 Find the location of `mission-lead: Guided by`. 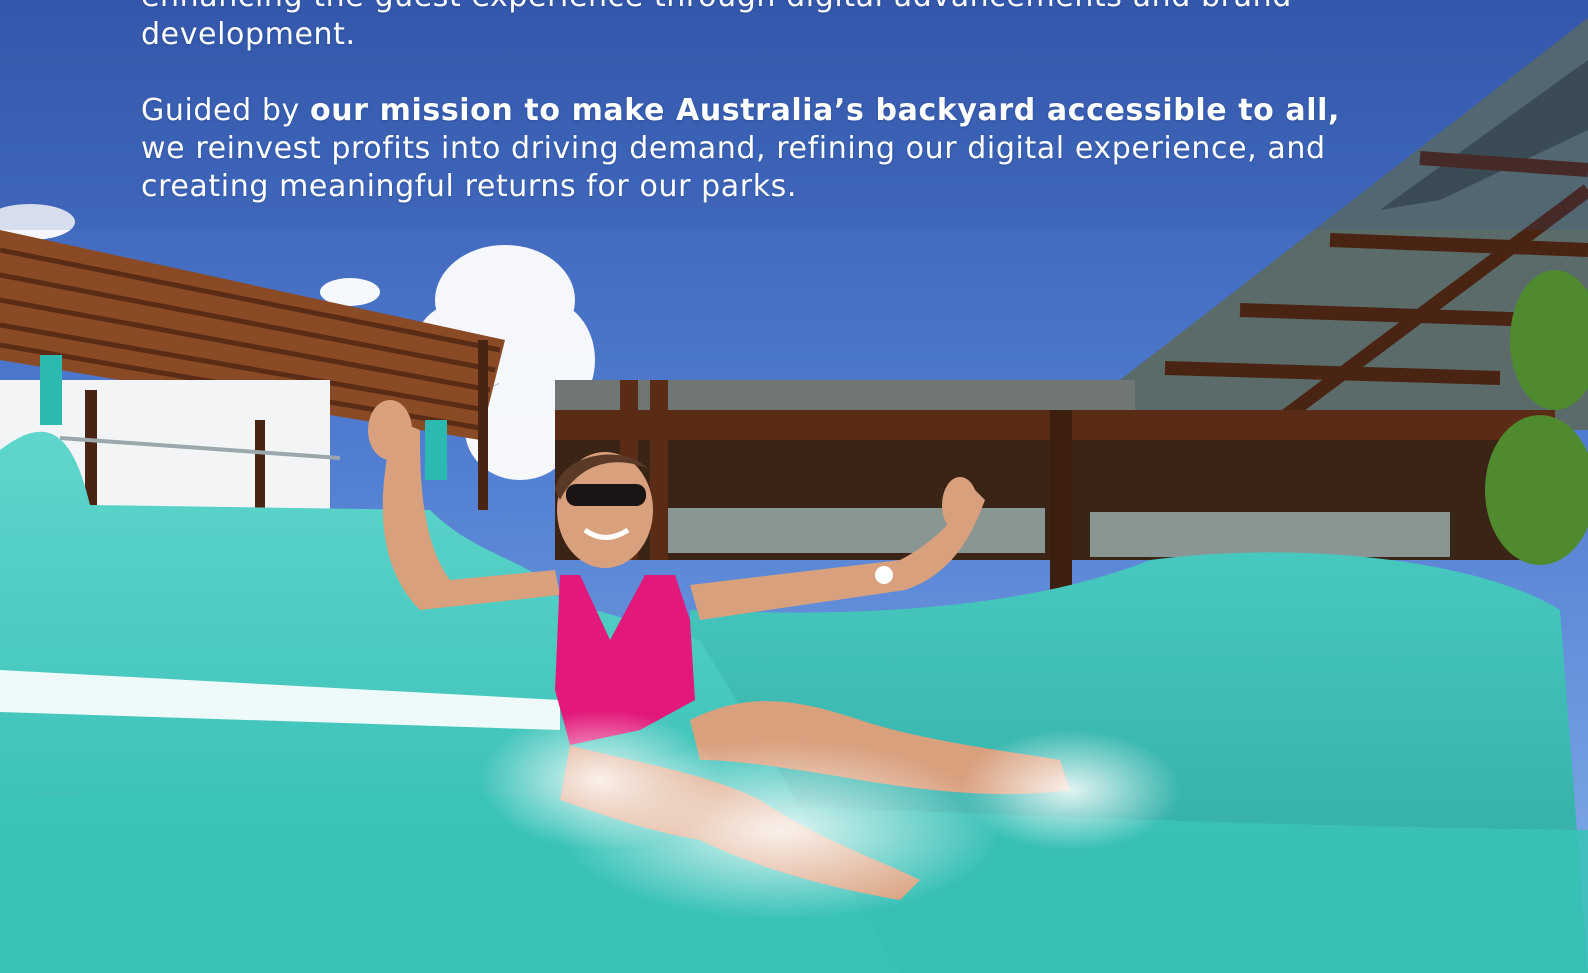

mission-lead: Guided by is located at coordinates (226, 110).